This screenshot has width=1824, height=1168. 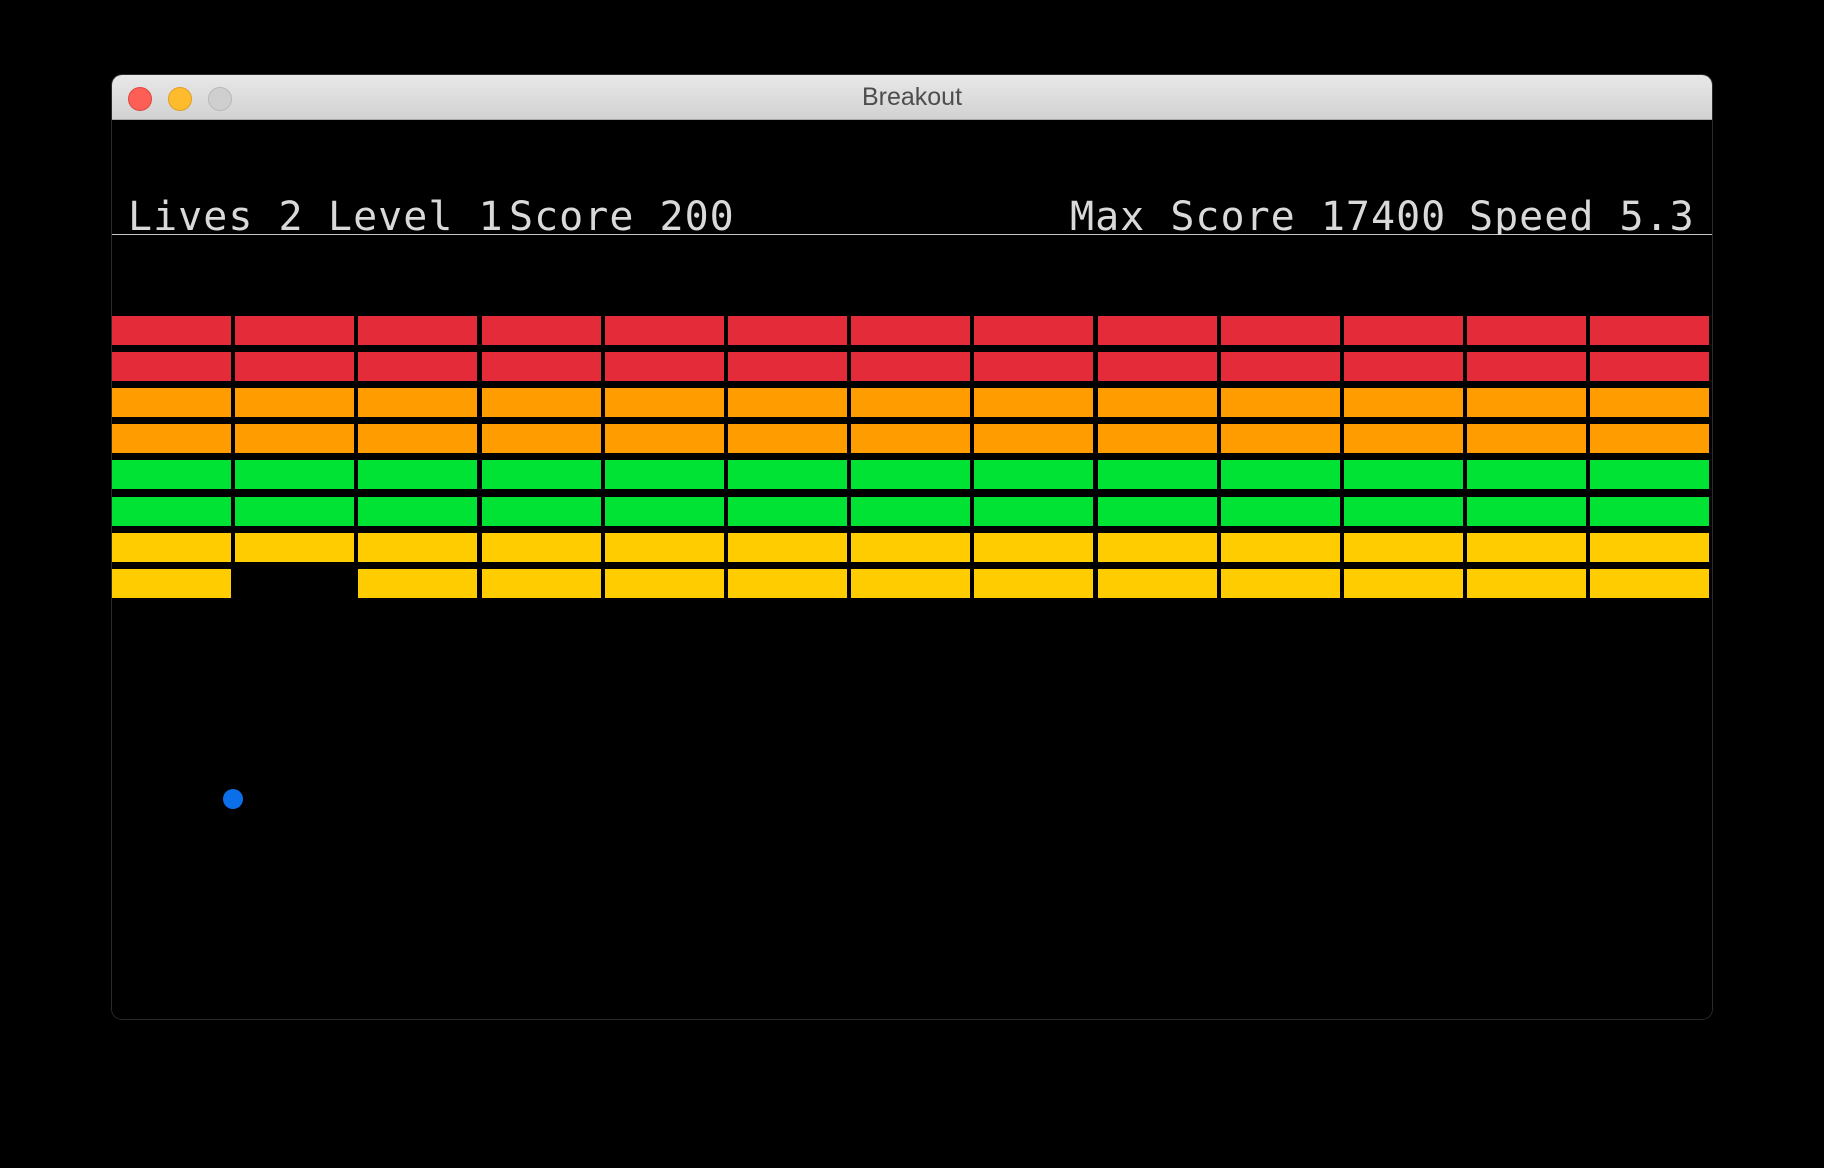 What do you see at coordinates (140, 99) in the screenshot?
I see `close-button` at bounding box center [140, 99].